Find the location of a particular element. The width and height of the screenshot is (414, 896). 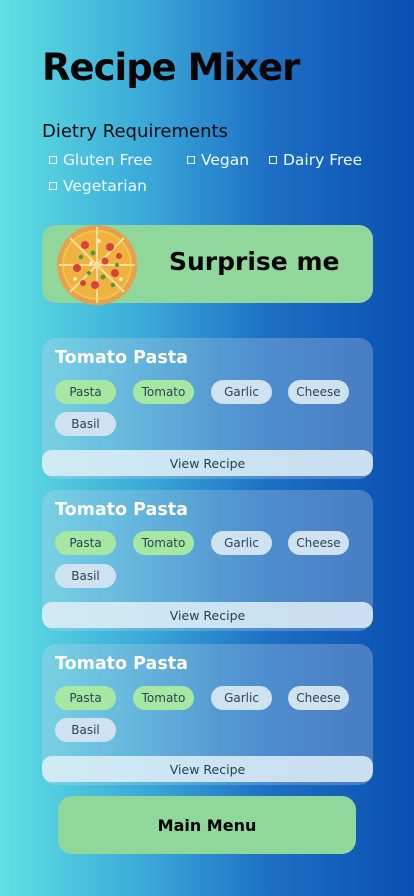

vegan-checkbox: Vegan is located at coordinates (218, 160).